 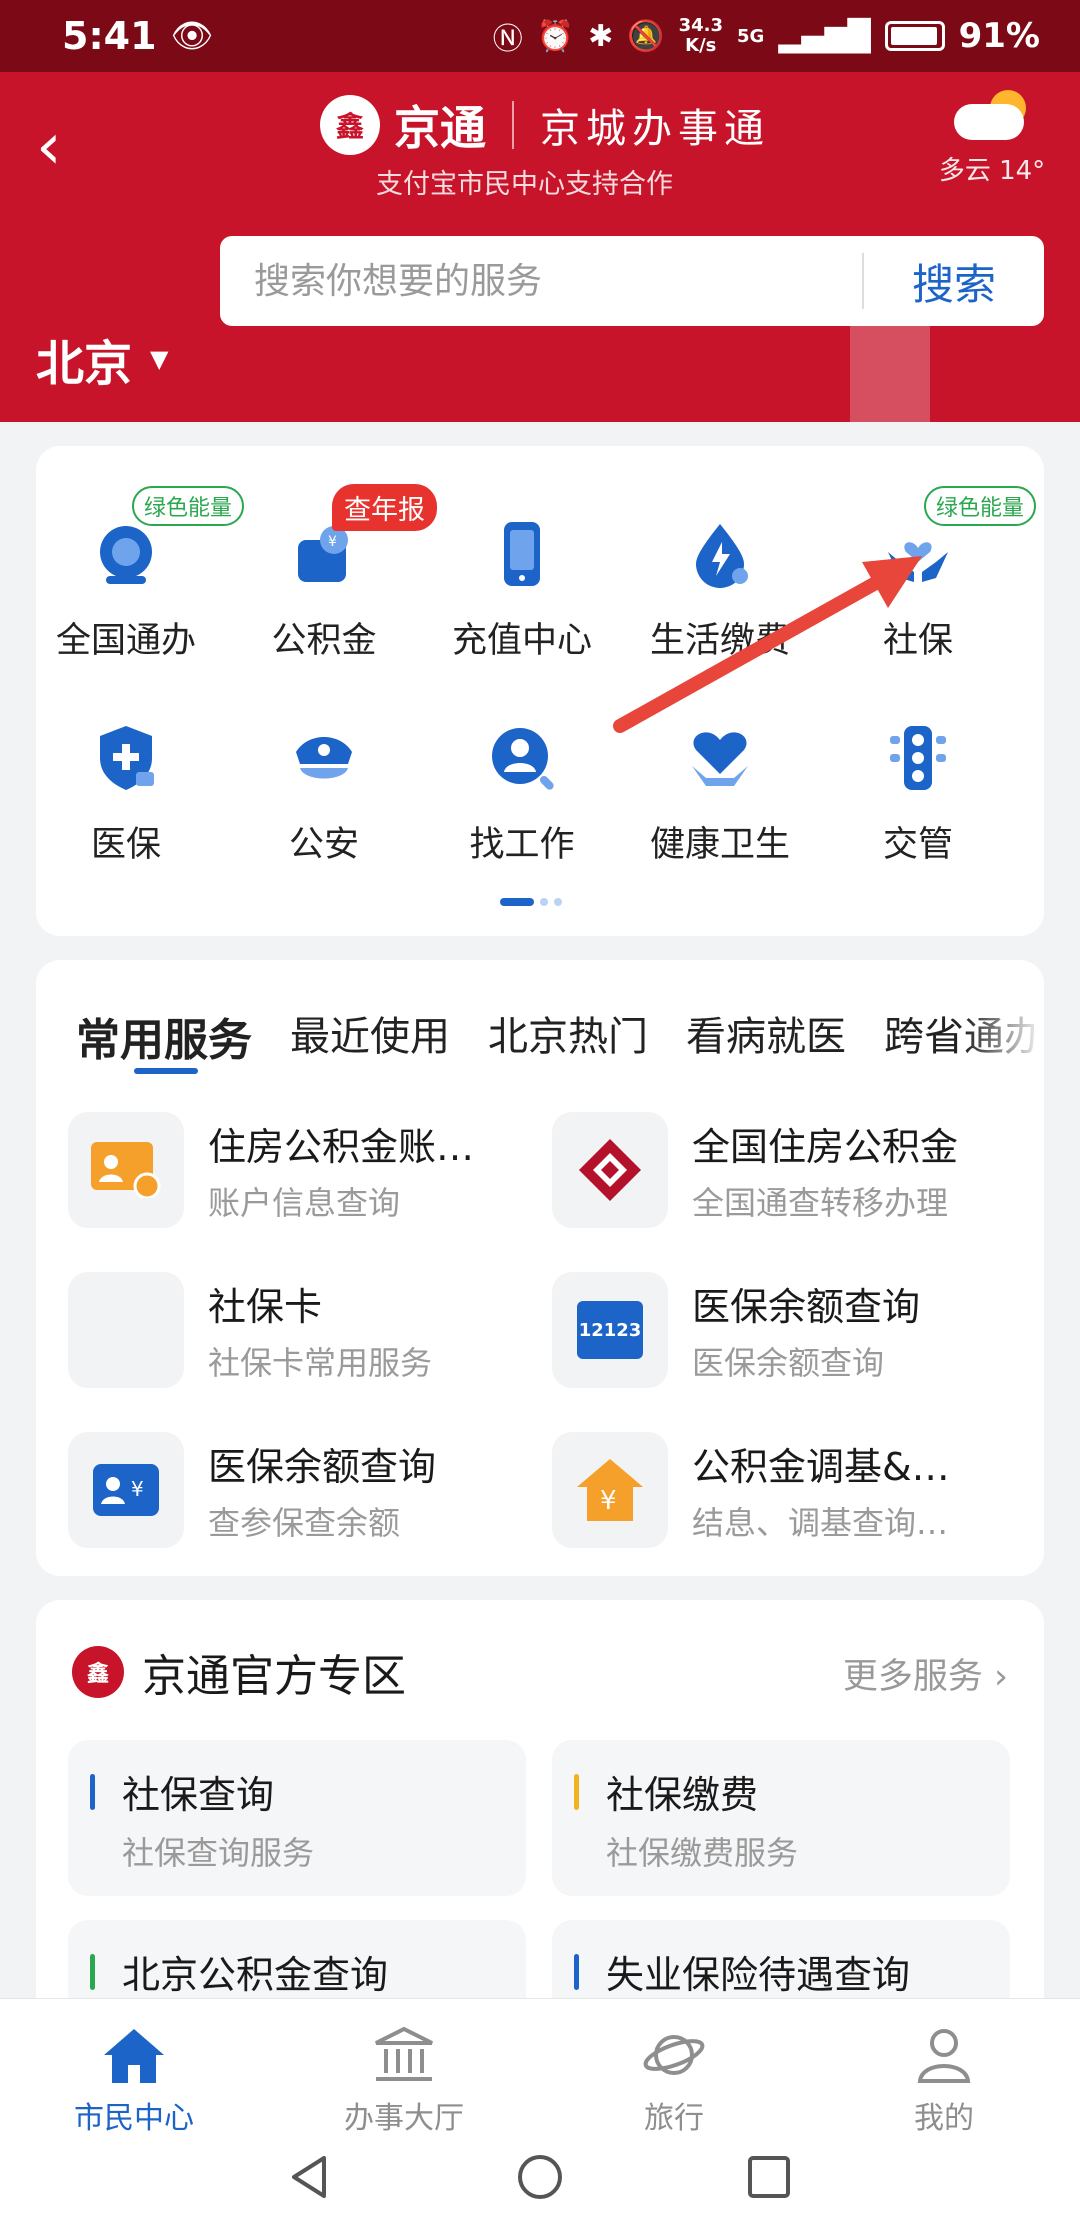 What do you see at coordinates (507, 39) in the screenshot?
I see `nfc-icon: Ⓝ` at bounding box center [507, 39].